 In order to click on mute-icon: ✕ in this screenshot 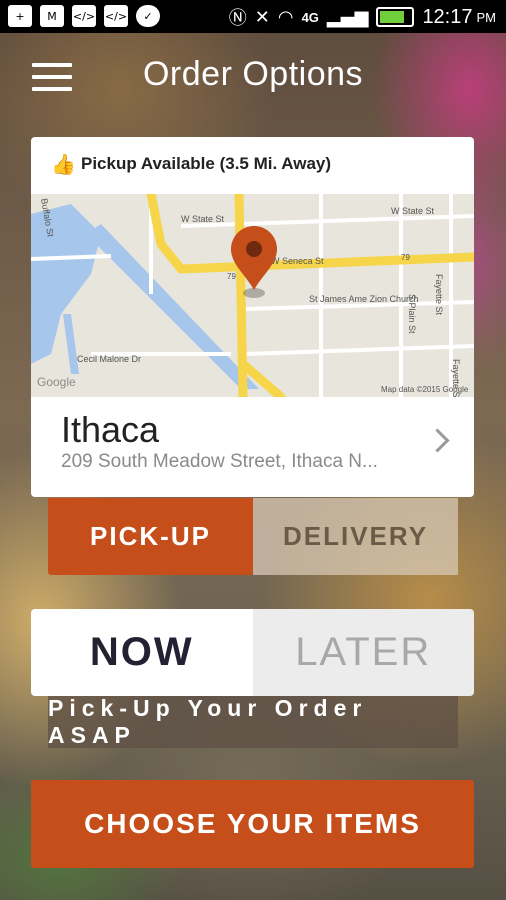, I will do `click(262, 17)`.